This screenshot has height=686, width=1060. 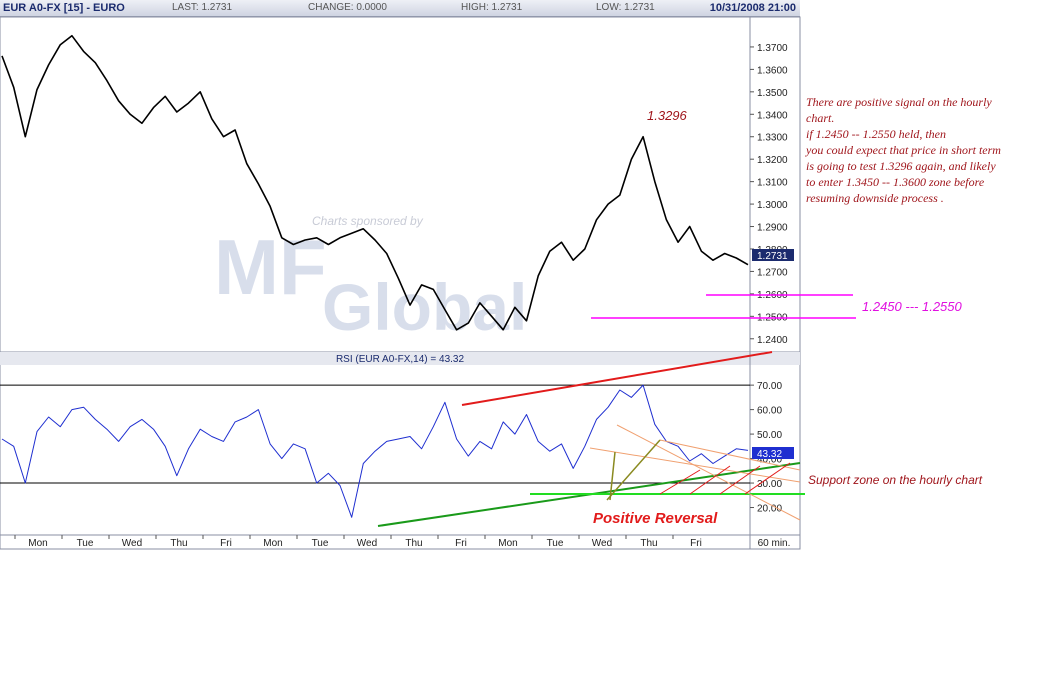 What do you see at coordinates (772, 48) in the screenshot?
I see `price-y-tick-label: 1.3700` at bounding box center [772, 48].